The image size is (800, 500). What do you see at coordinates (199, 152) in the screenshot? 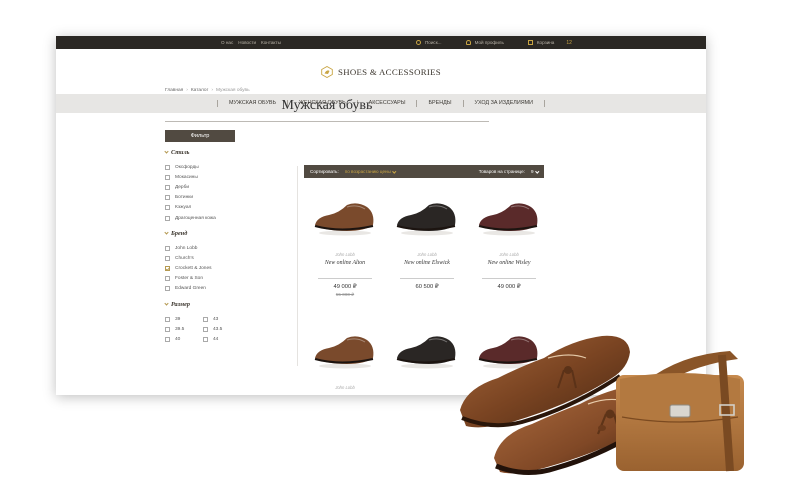
I see `filter-style-header: Стиль` at bounding box center [199, 152].